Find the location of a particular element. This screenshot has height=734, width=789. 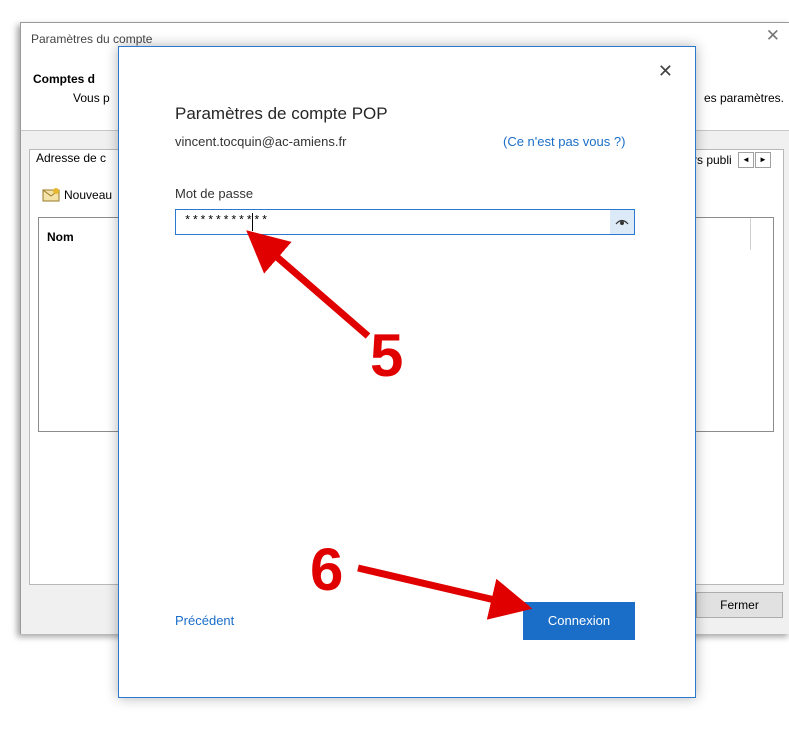

not-you-link: (Ce n'est pas vous ?) is located at coordinates (564, 141).